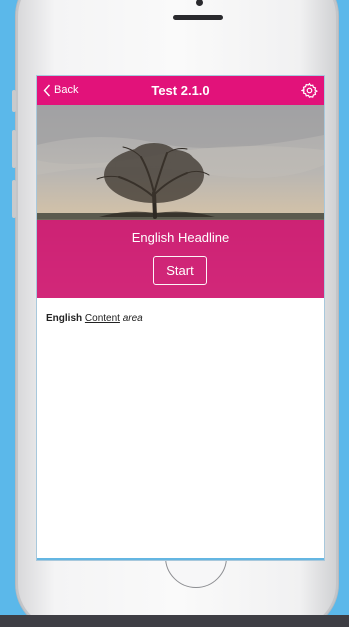 This screenshot has height=627, width=349. I want to click on hero-overlay: English Headline Start, so click(180, 259).